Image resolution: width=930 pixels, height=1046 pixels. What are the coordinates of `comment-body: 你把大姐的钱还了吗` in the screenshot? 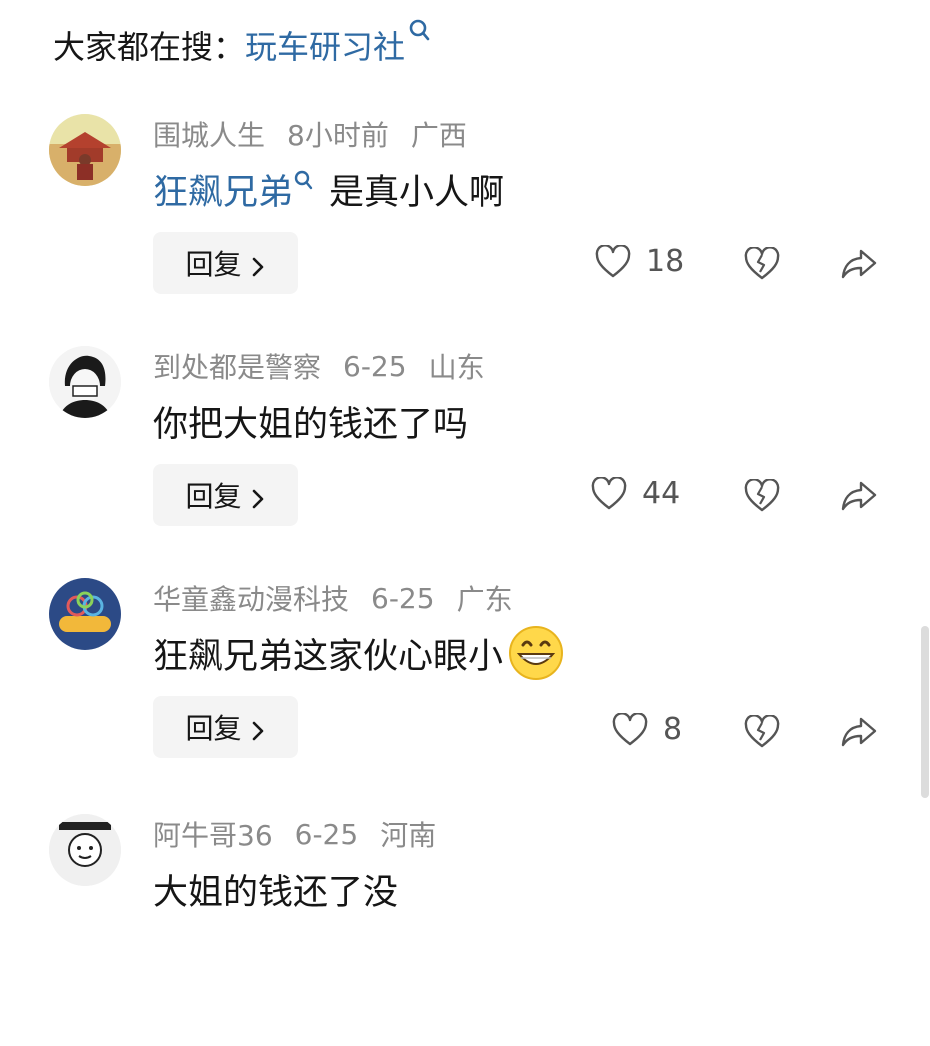 It's located at (311, 424).